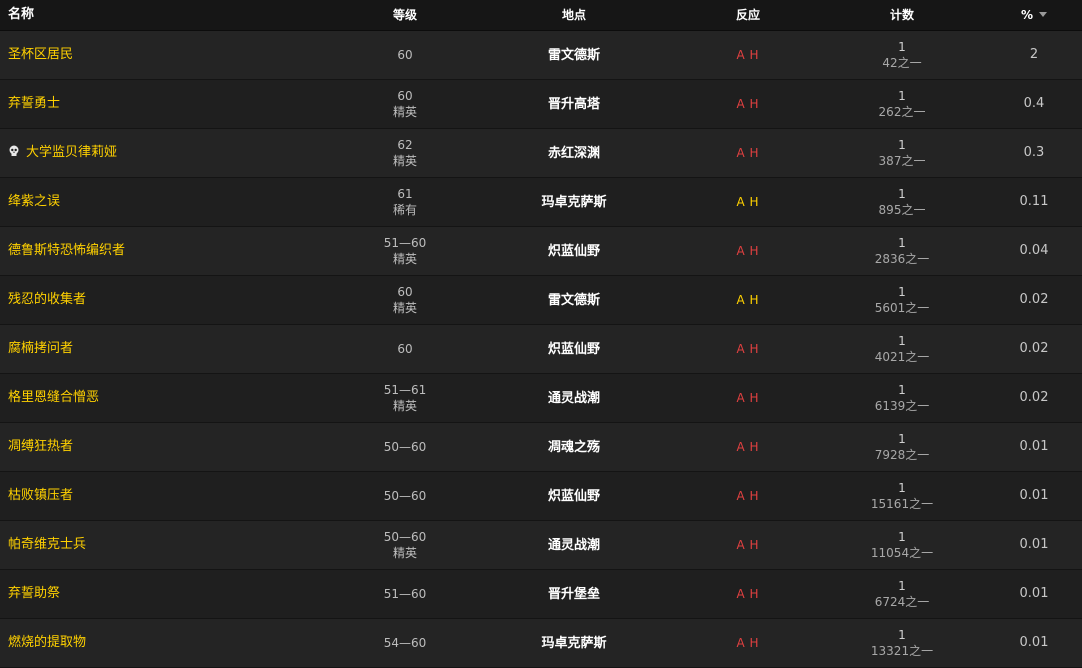 The image size is (1082, 668). Describe the element at coordinates (541, 349) in the screenshot. I see `table-row: 腐楠拷问者 60 炽蓝仙野 A H 1 4021之一 0.02` at that location.